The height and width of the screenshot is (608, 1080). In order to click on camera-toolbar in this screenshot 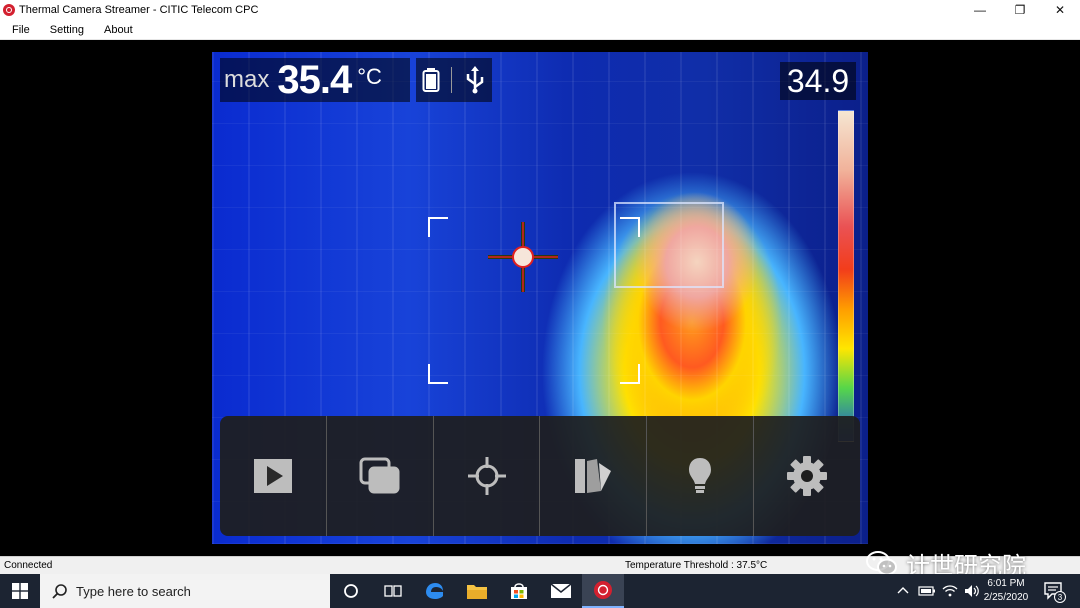, I will do `click(540, 476)`.